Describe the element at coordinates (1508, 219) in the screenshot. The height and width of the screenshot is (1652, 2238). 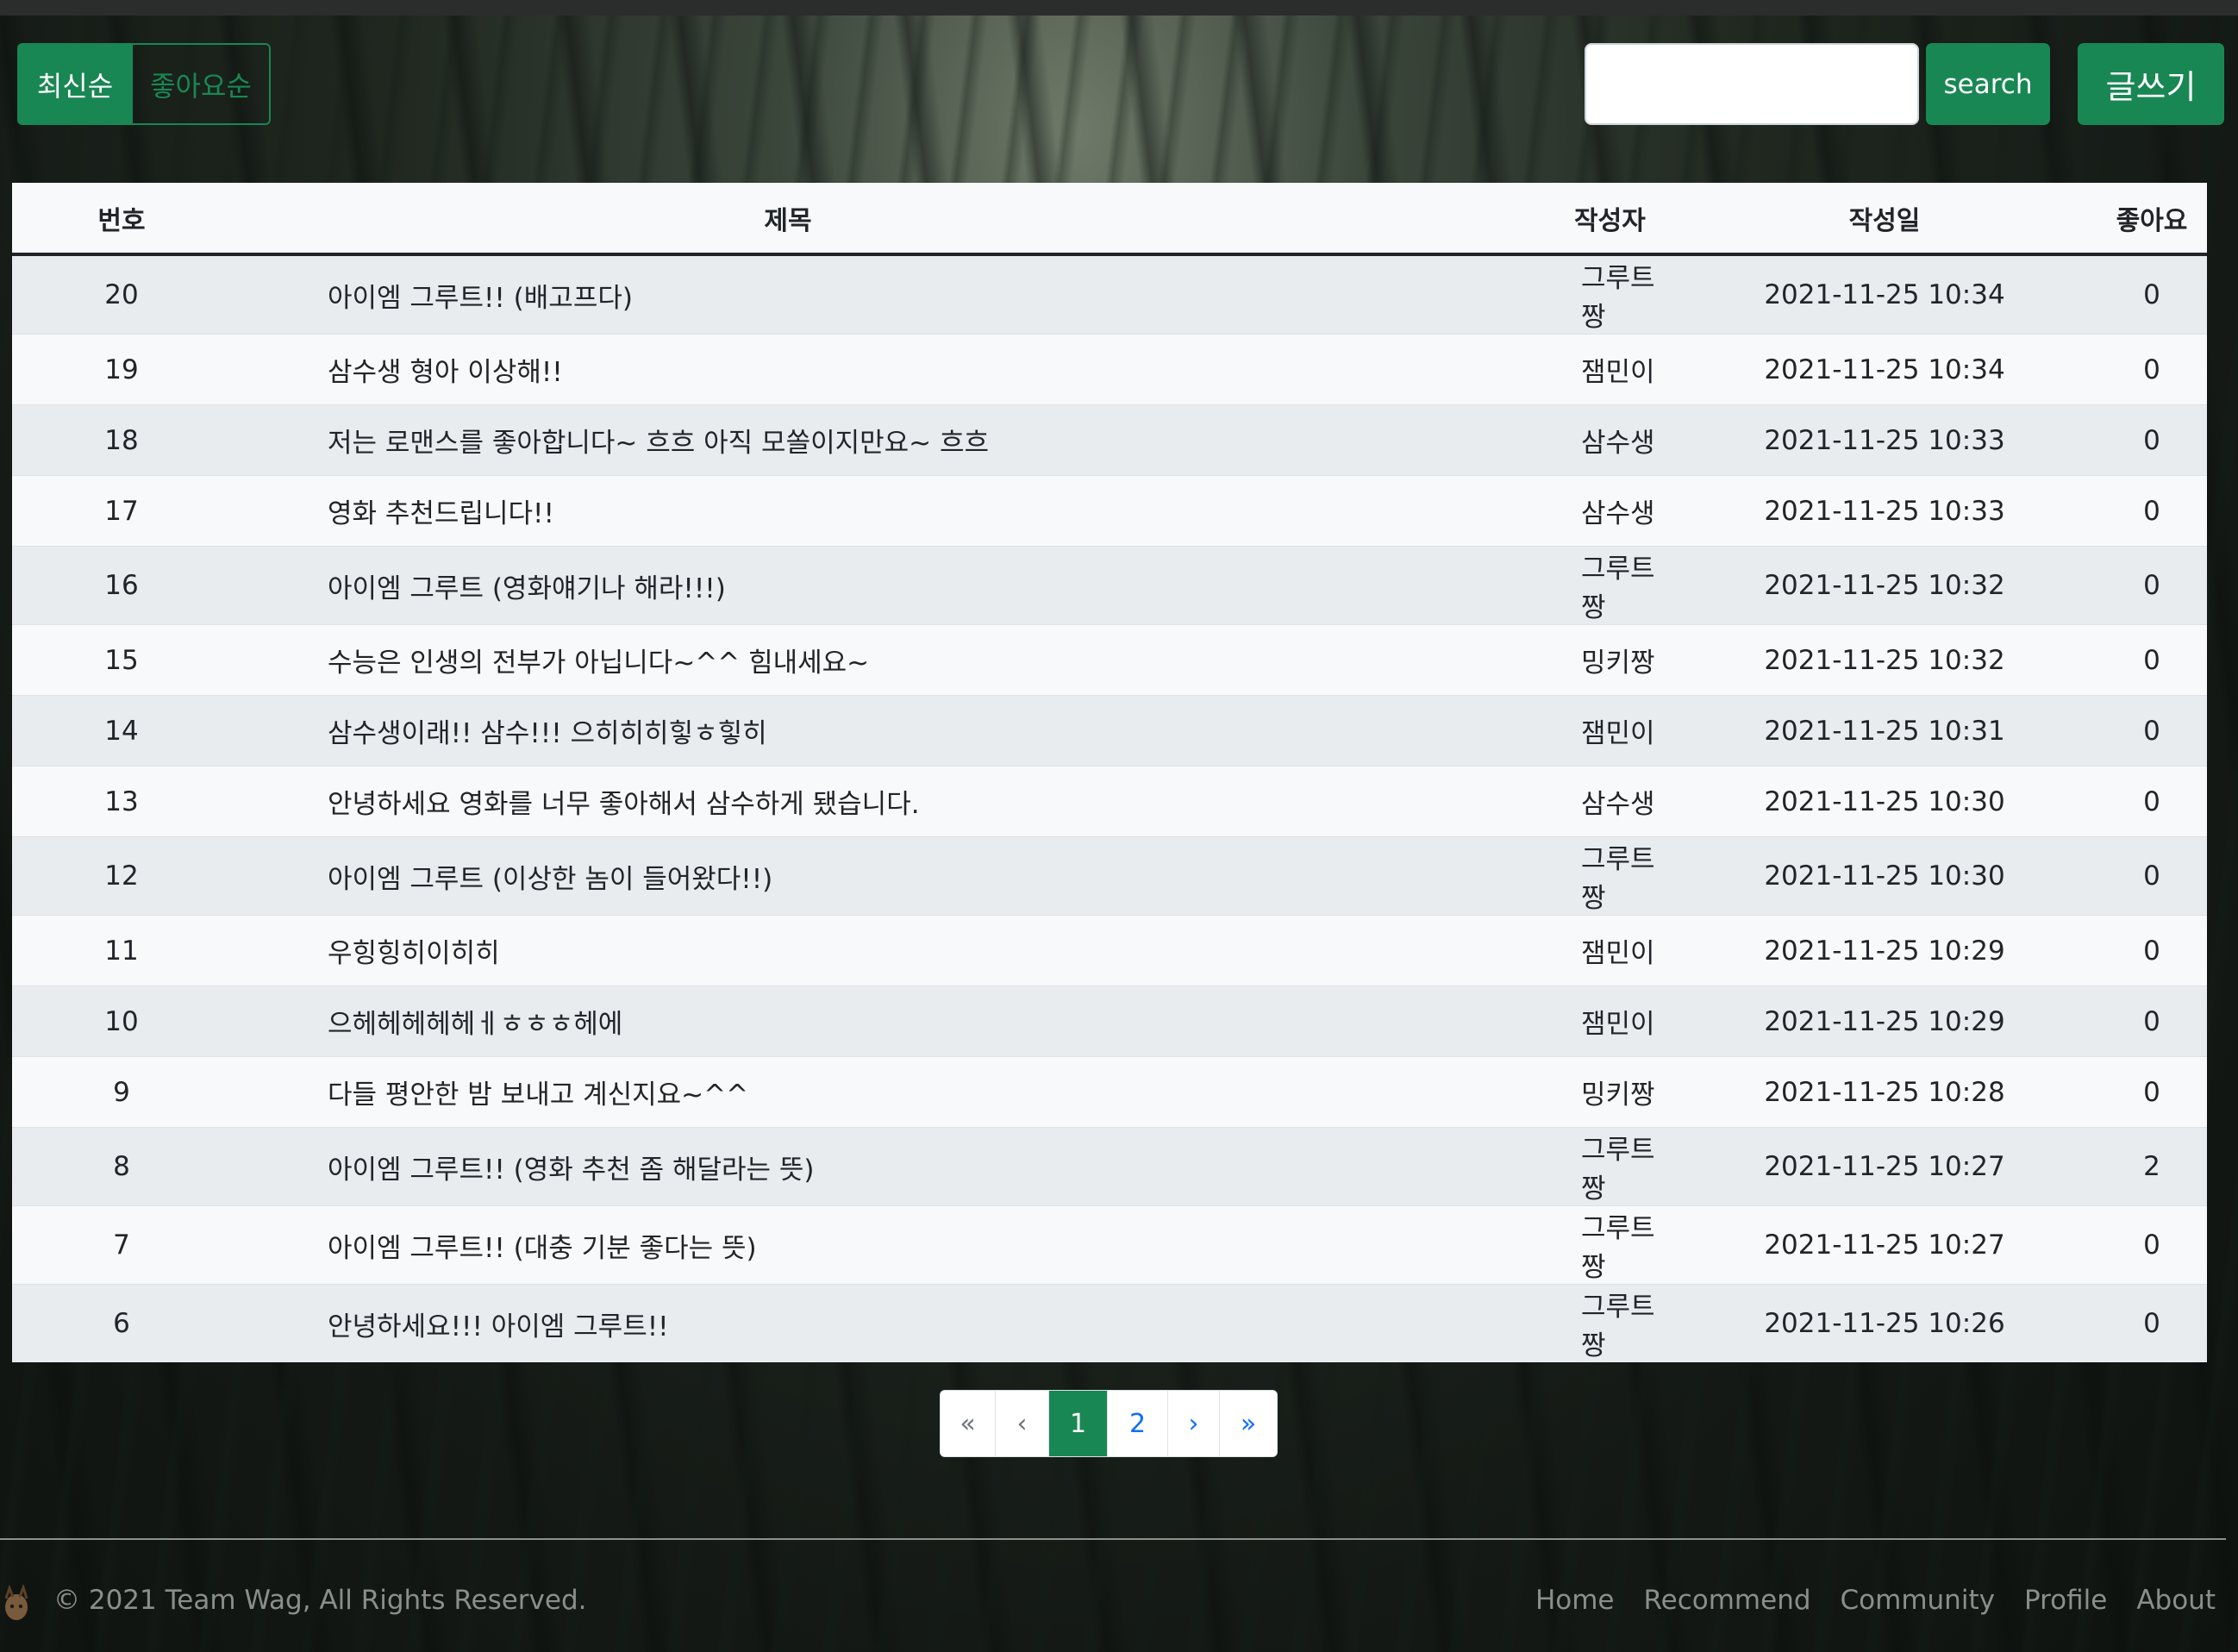
I see `header-author: 작성자` at that location.